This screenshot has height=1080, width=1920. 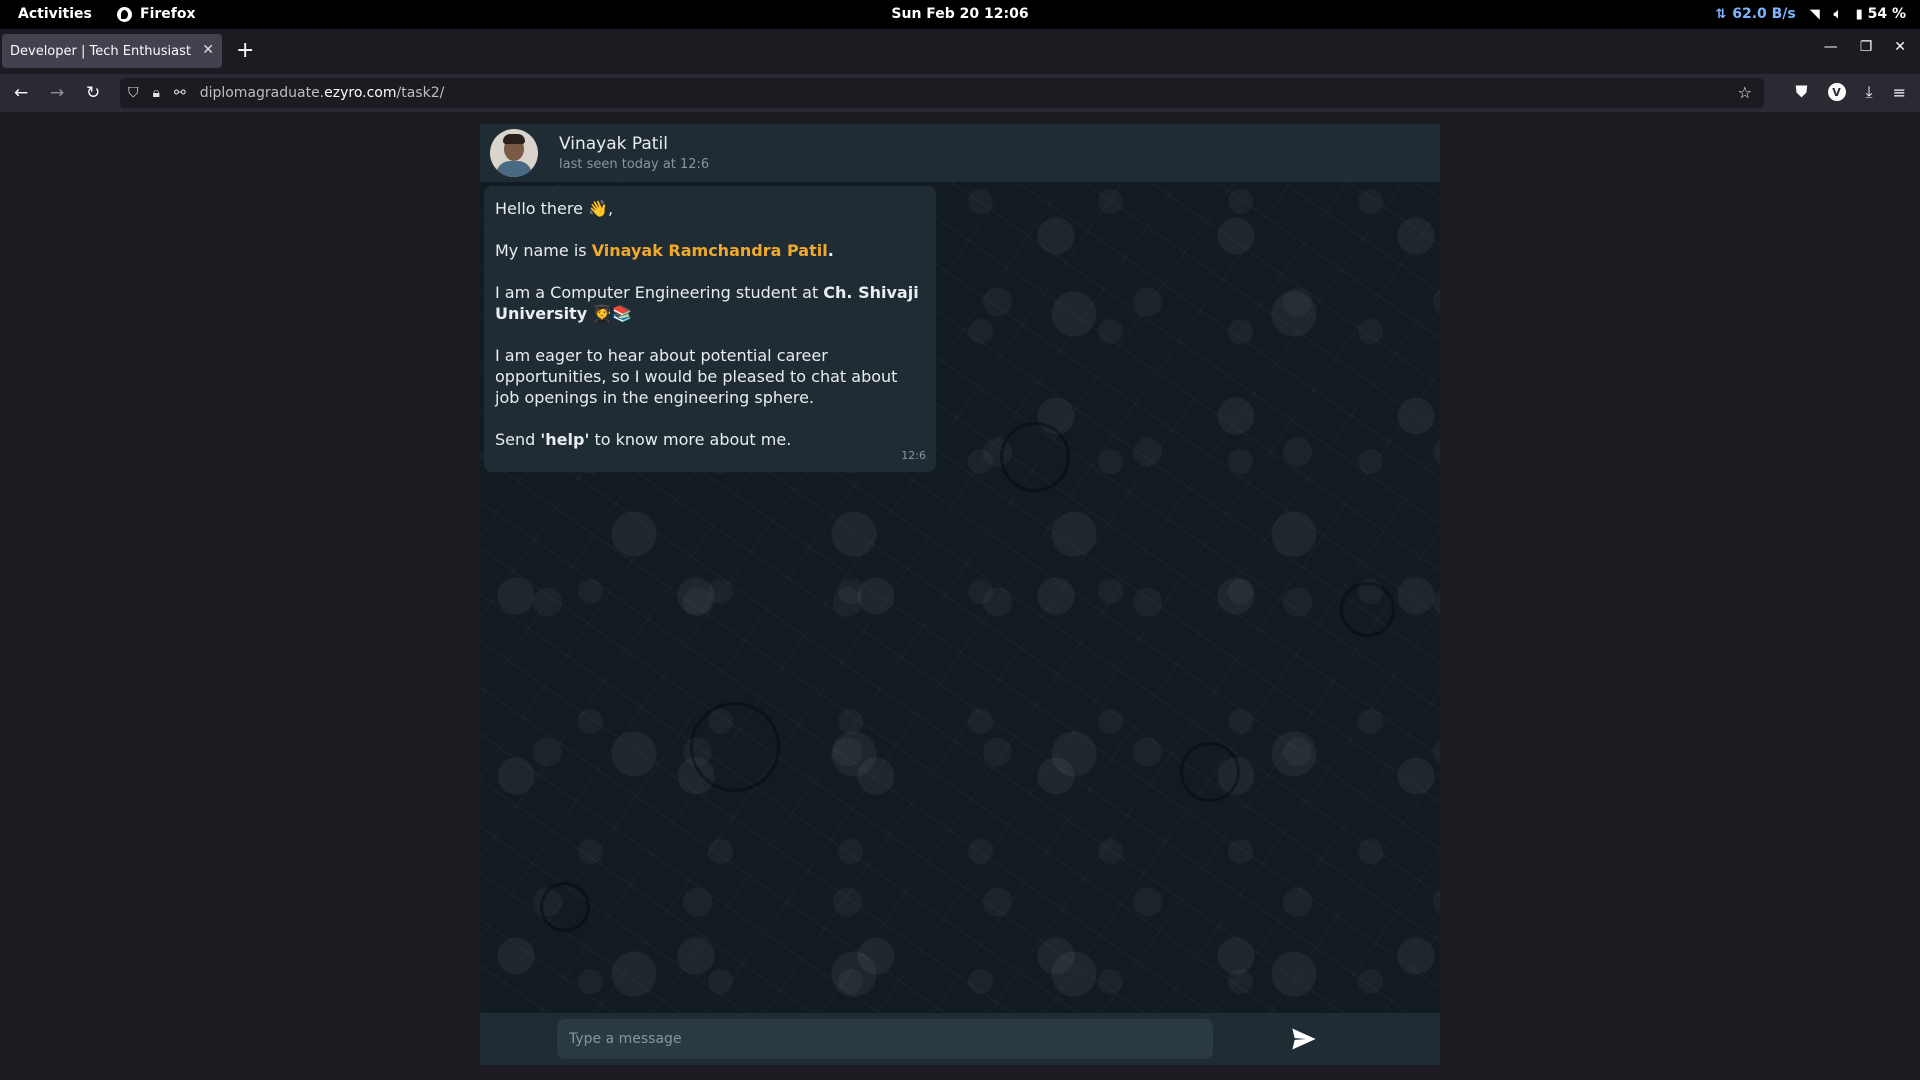 I want to click on chat-footer, so click(x=960, y=1039).